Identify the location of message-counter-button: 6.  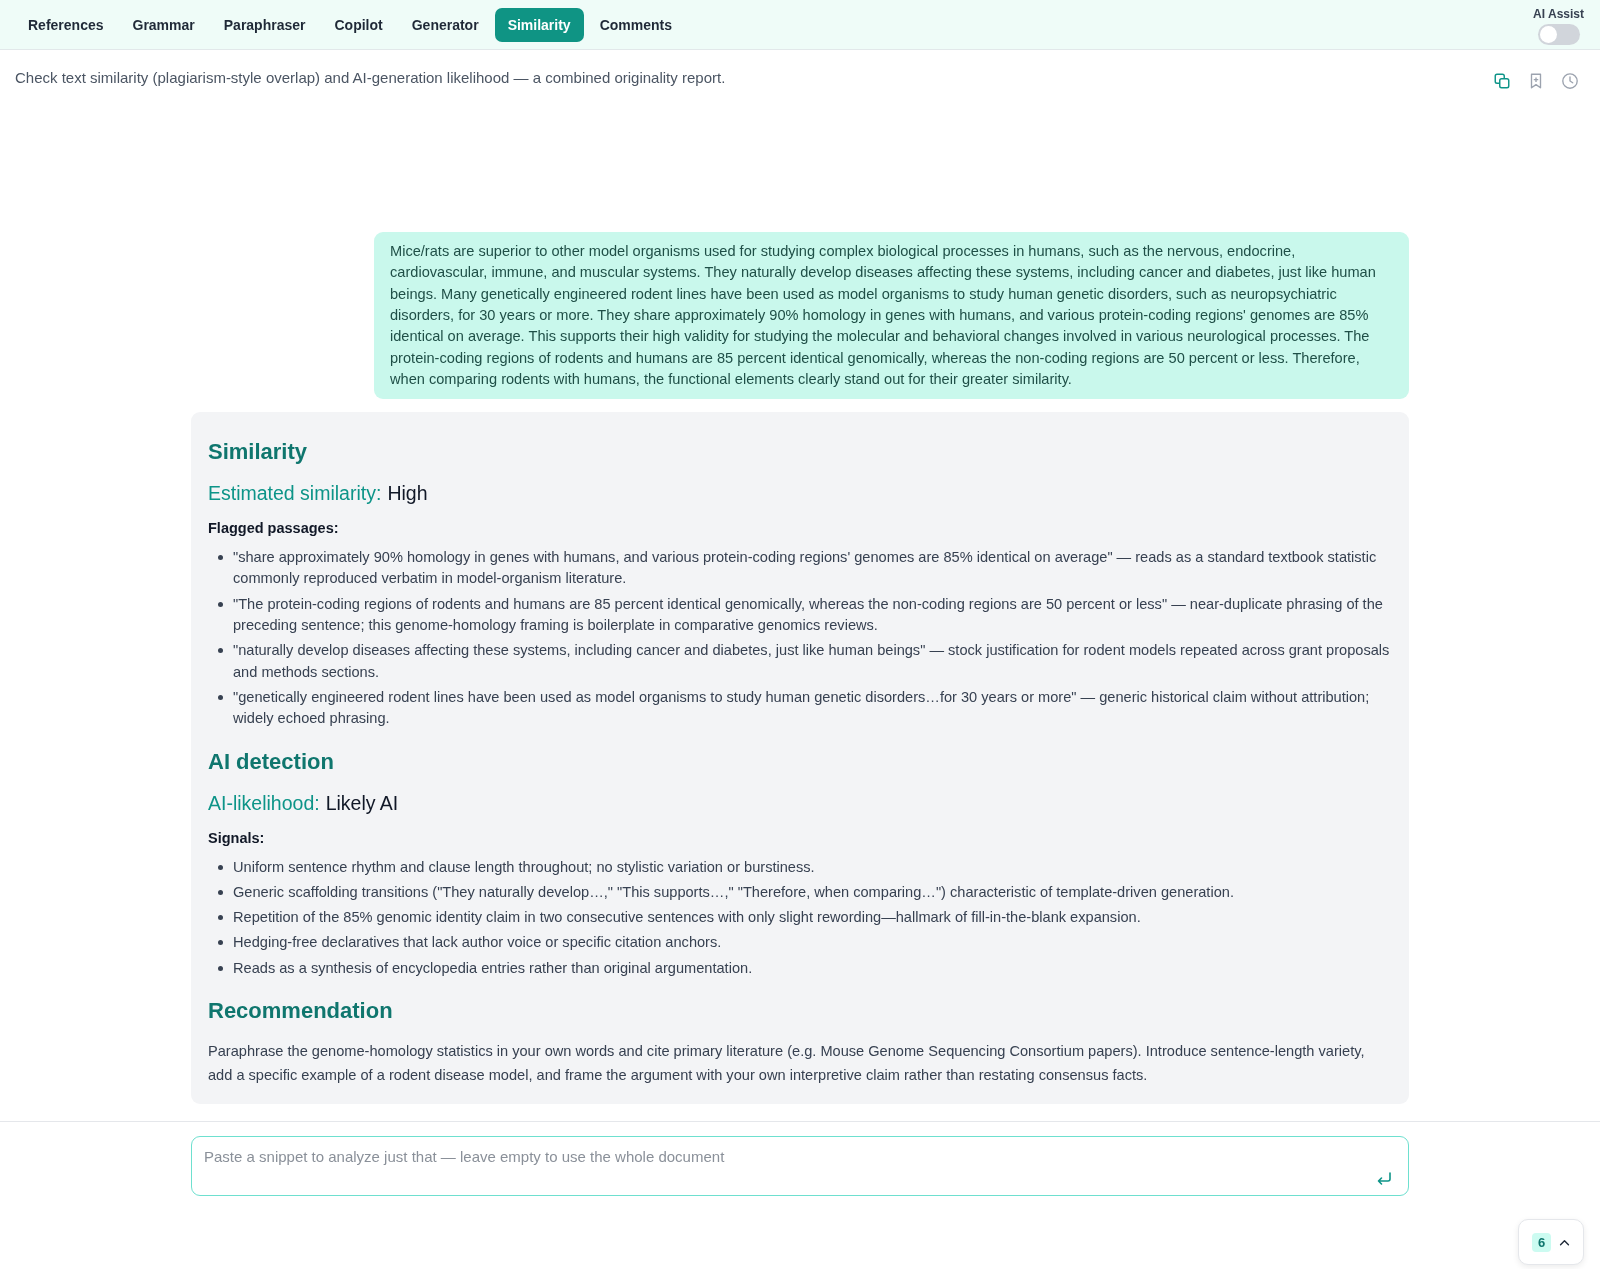
(1551, 1242).